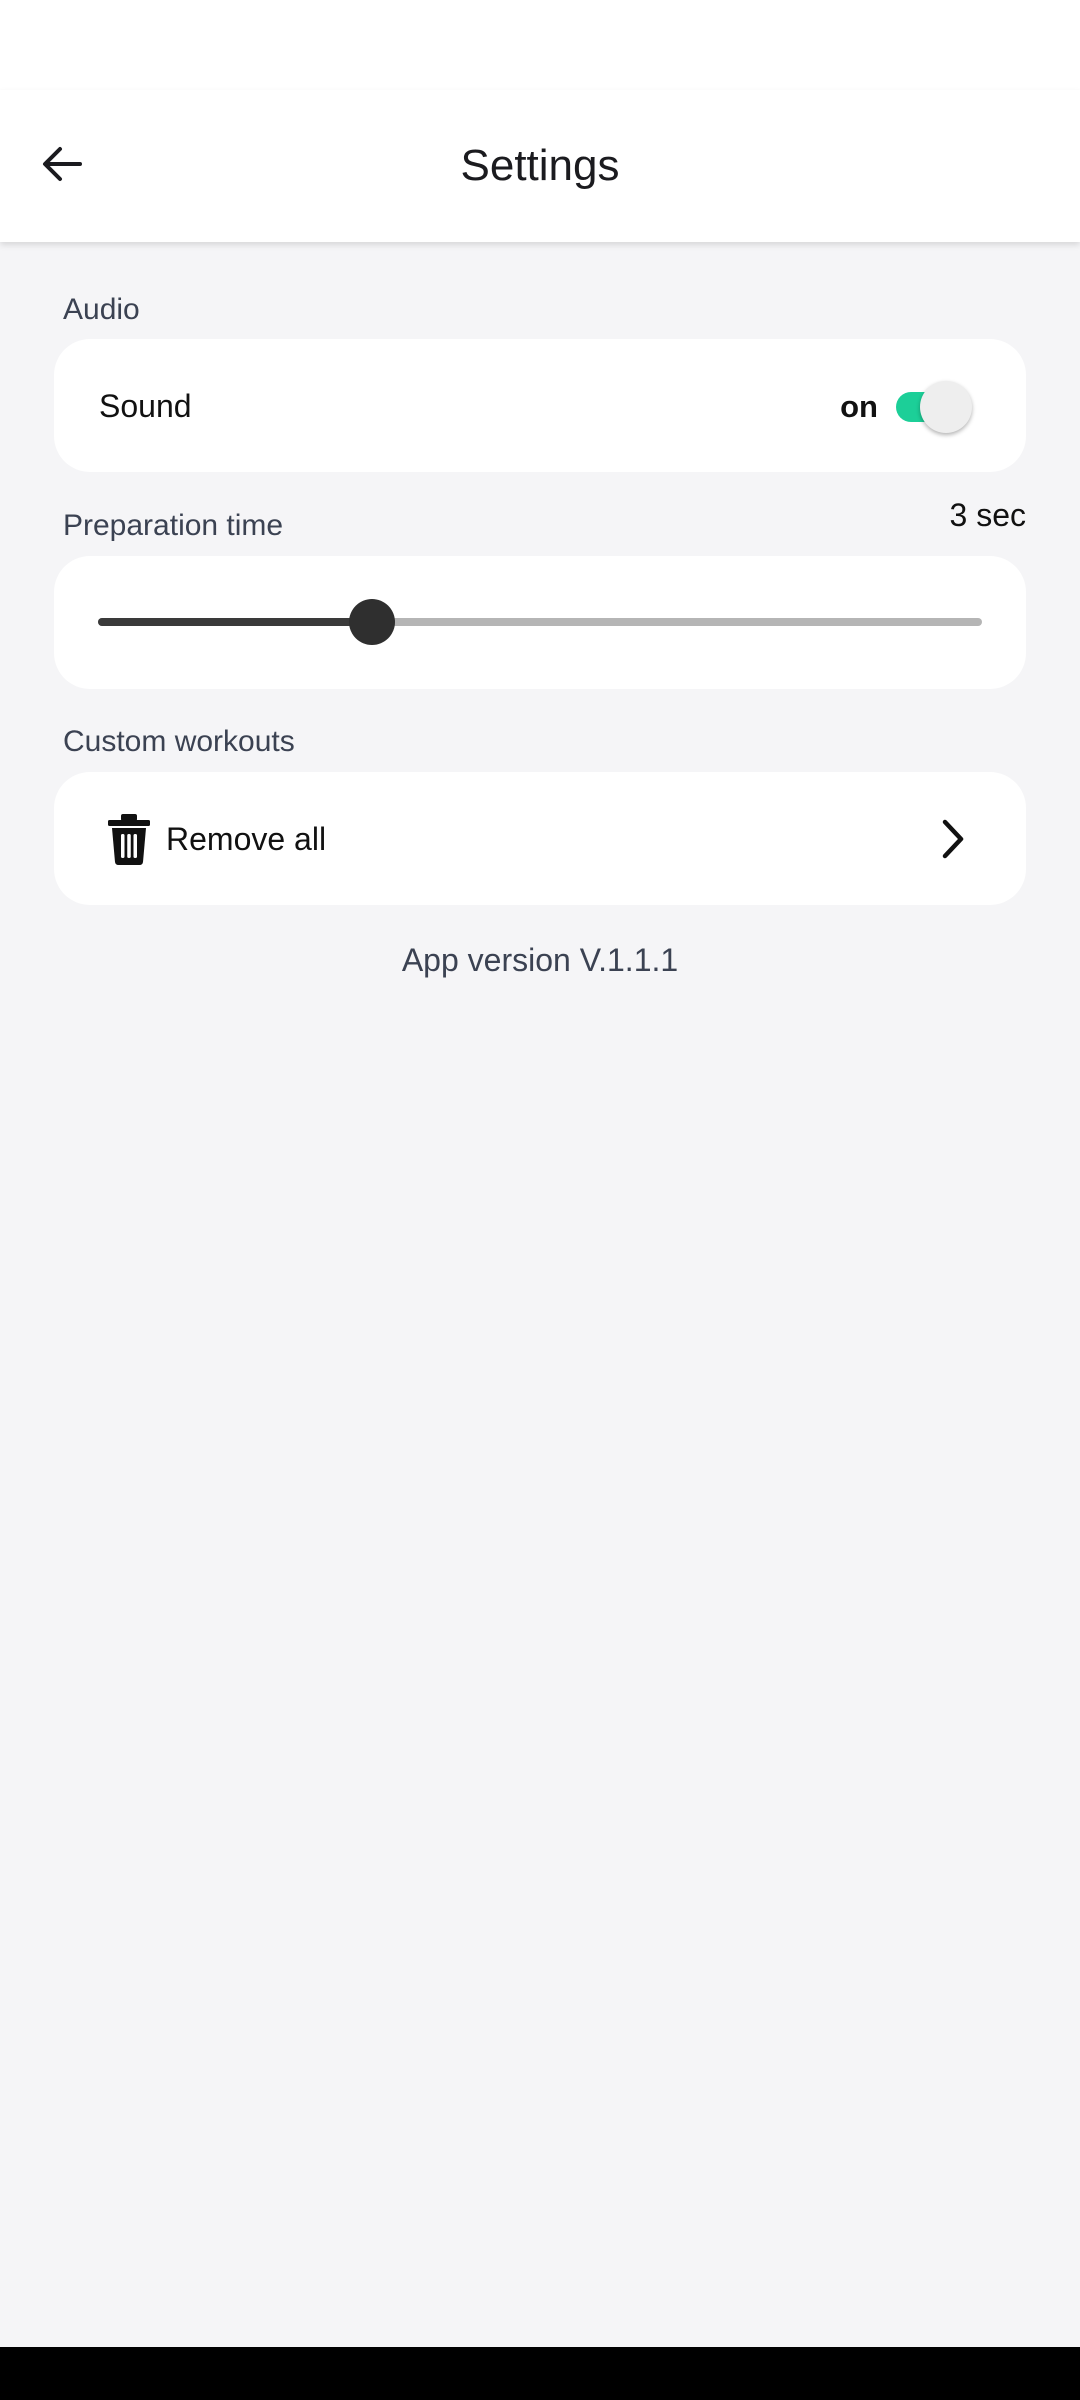  Describe the element at coordinates (235, 622) in the screenshot. I see `slider-fill` at that location.